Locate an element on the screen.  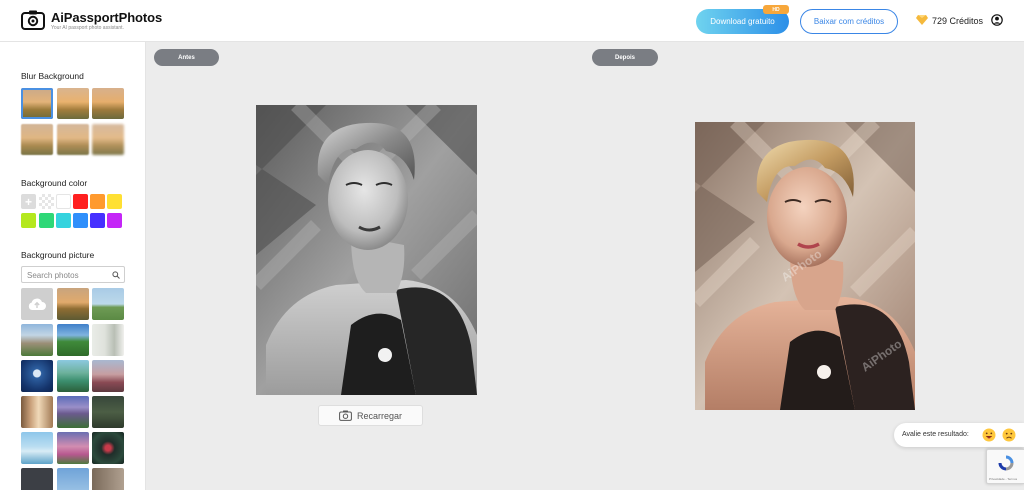
gem-icon is located at coordinates (922, 20).